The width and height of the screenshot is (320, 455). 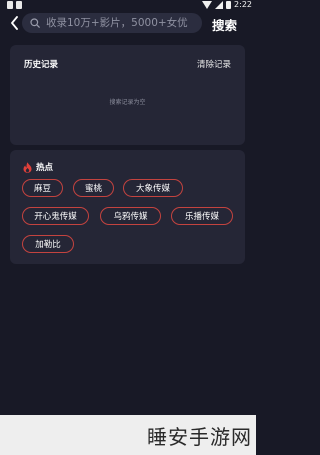 What do you see at coordinates (119, 23) in the screenshot?
I see `search-input` at bounding box center [119, 23].